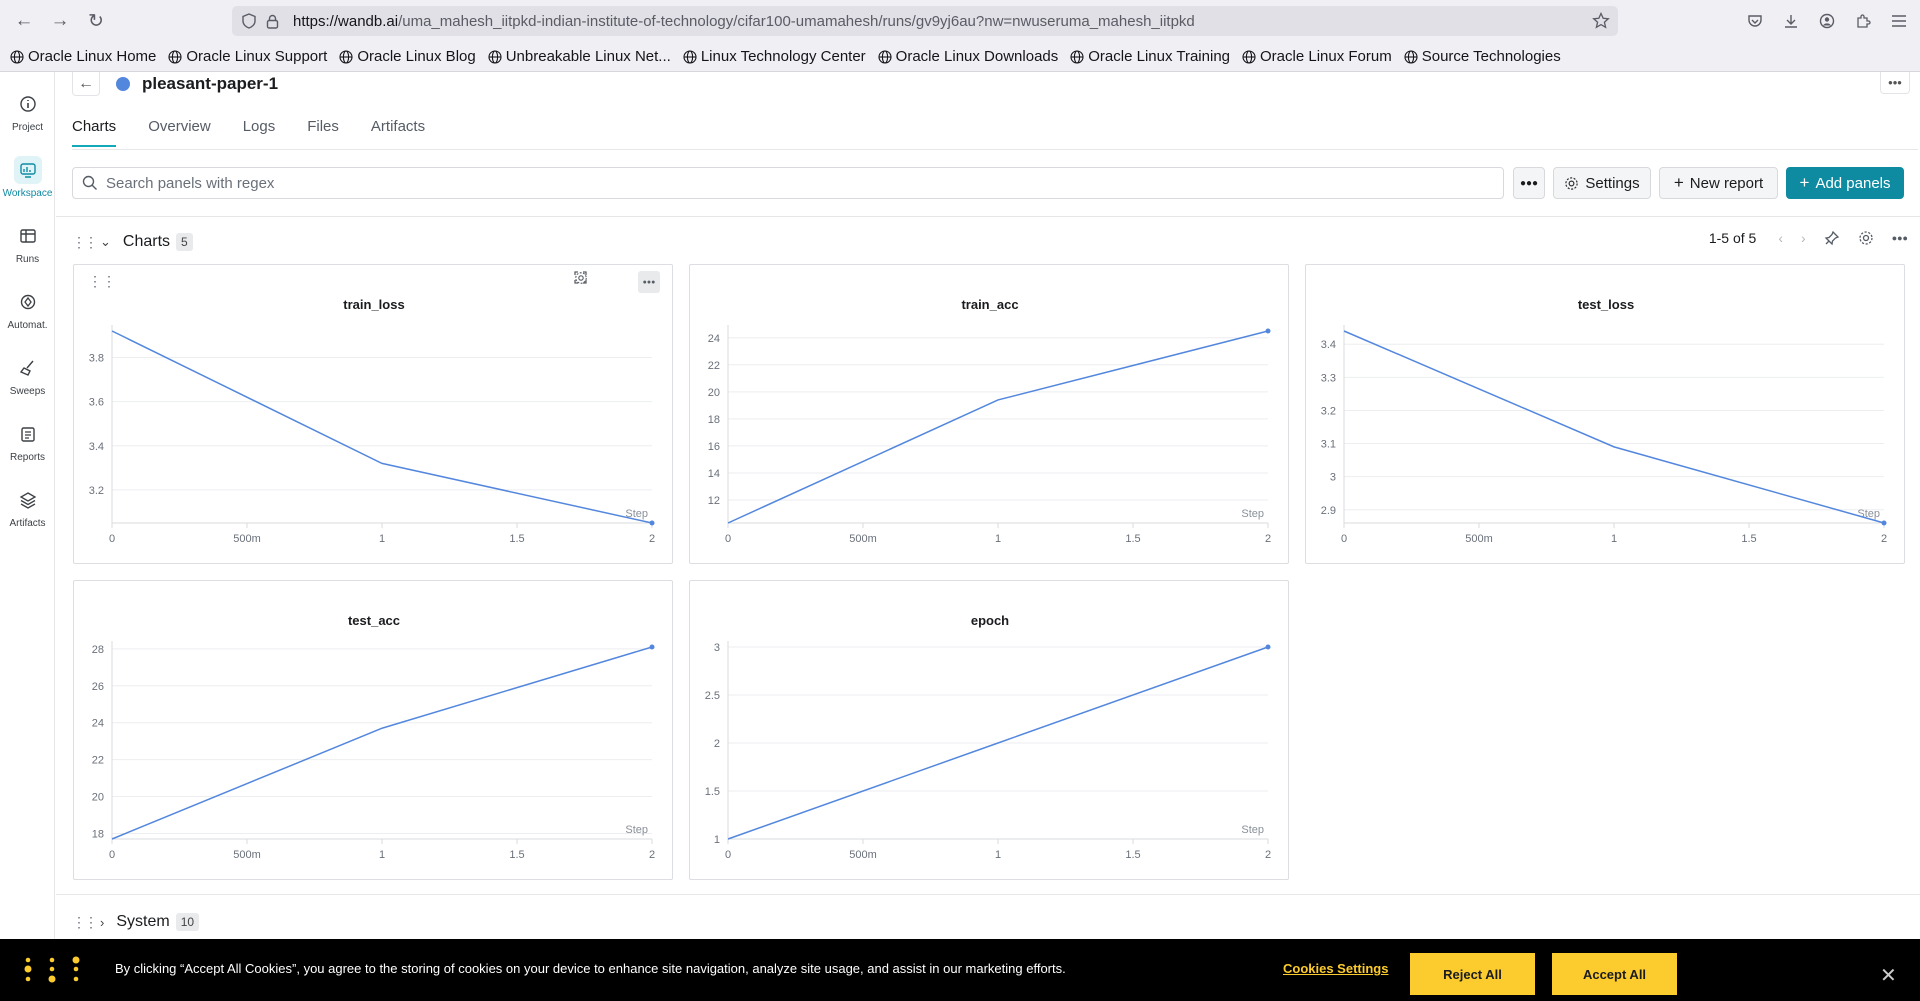 This screenshot has height=1001, width=1920. What do you see at coordinates (1335, 968) in the screenshot?
I see `cookies-settings-link: Cookies Settings` at bounding box center [1335, 968].